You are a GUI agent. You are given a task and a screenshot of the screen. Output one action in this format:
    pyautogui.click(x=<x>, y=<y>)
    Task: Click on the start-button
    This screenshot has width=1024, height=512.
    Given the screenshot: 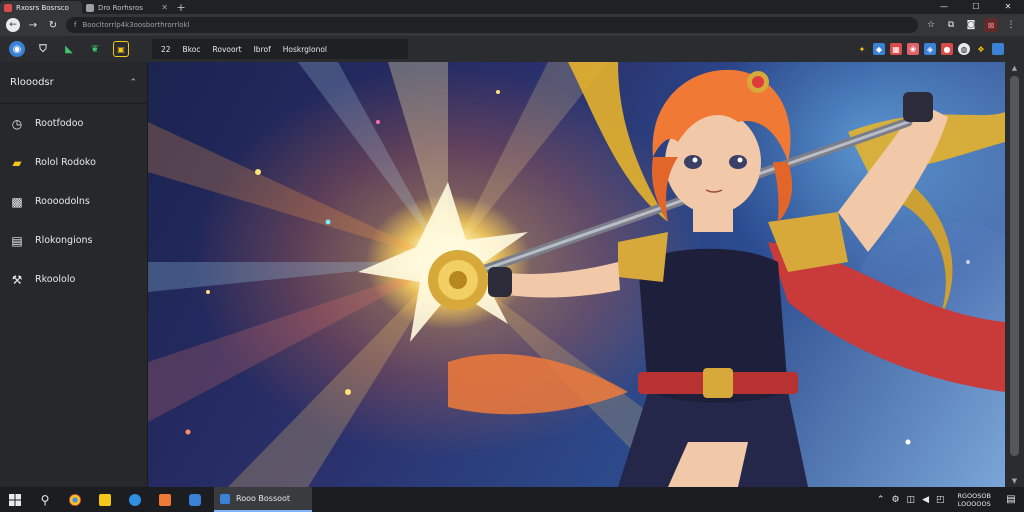 What is the action you would take?
    pyautogui.click(x=15, y=499)
    